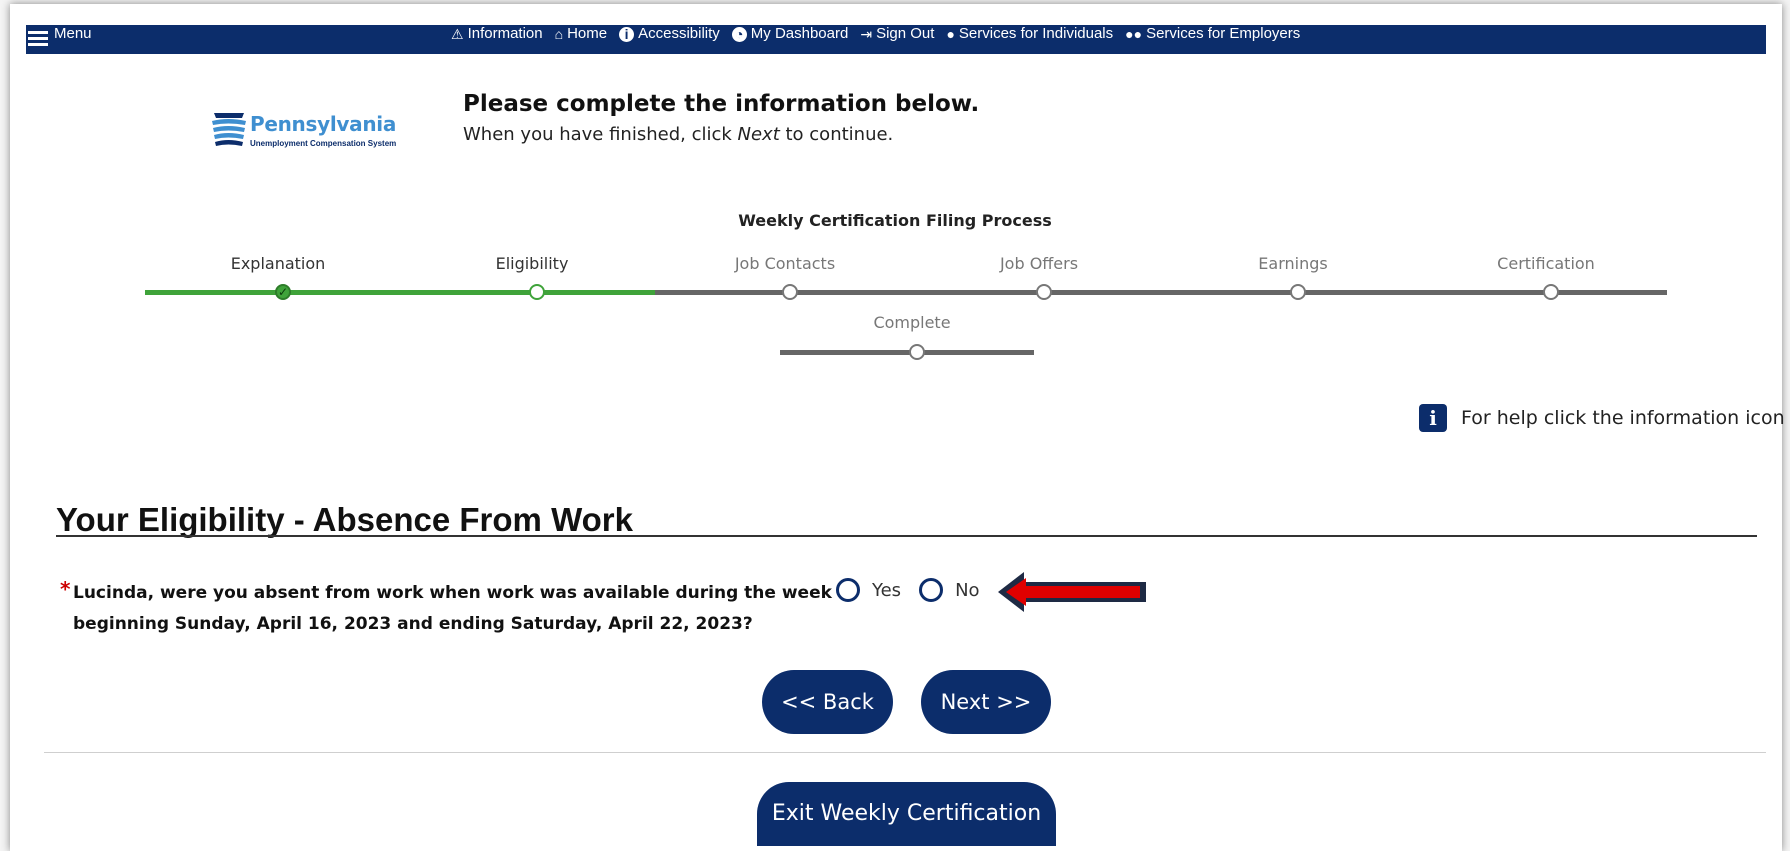  Describe the element at coordinates (886, 590) in the screenshot. I see `radio-yes-label: Yes` at that location.